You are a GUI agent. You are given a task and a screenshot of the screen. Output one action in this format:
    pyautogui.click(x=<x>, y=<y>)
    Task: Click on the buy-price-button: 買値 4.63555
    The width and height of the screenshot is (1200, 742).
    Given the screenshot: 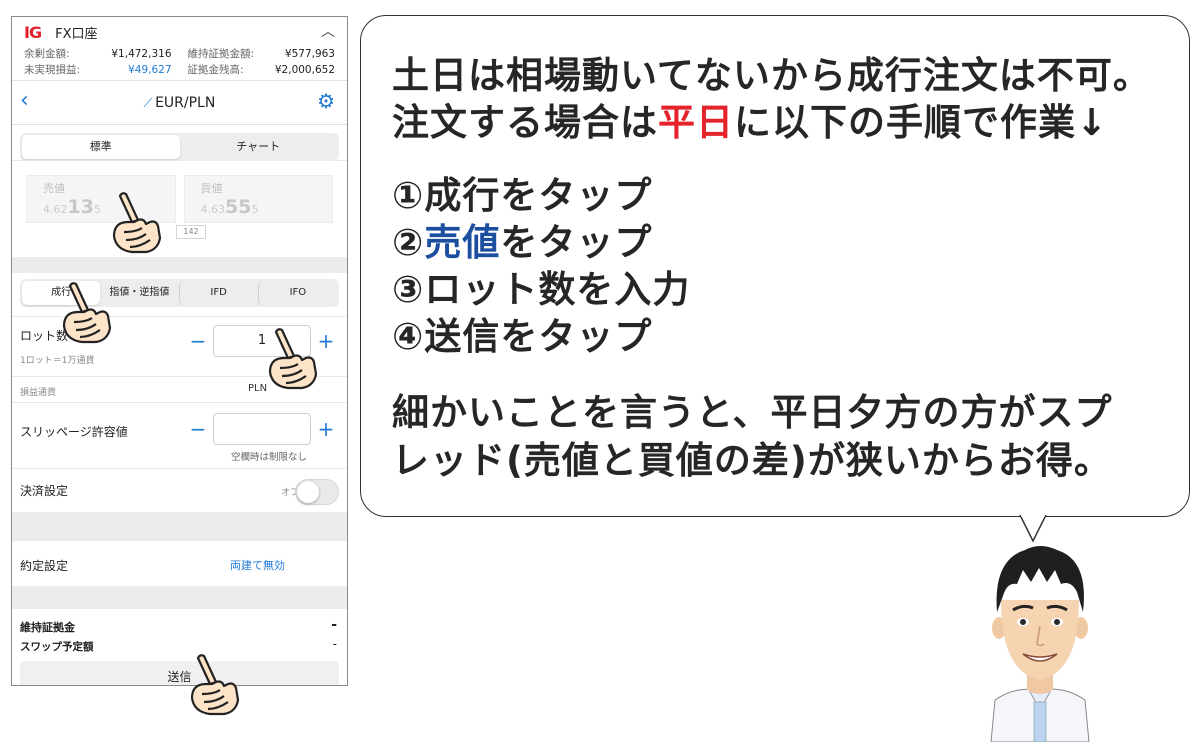 What is the action you would take?
    pyautogui.click(x=258, y=199)
    